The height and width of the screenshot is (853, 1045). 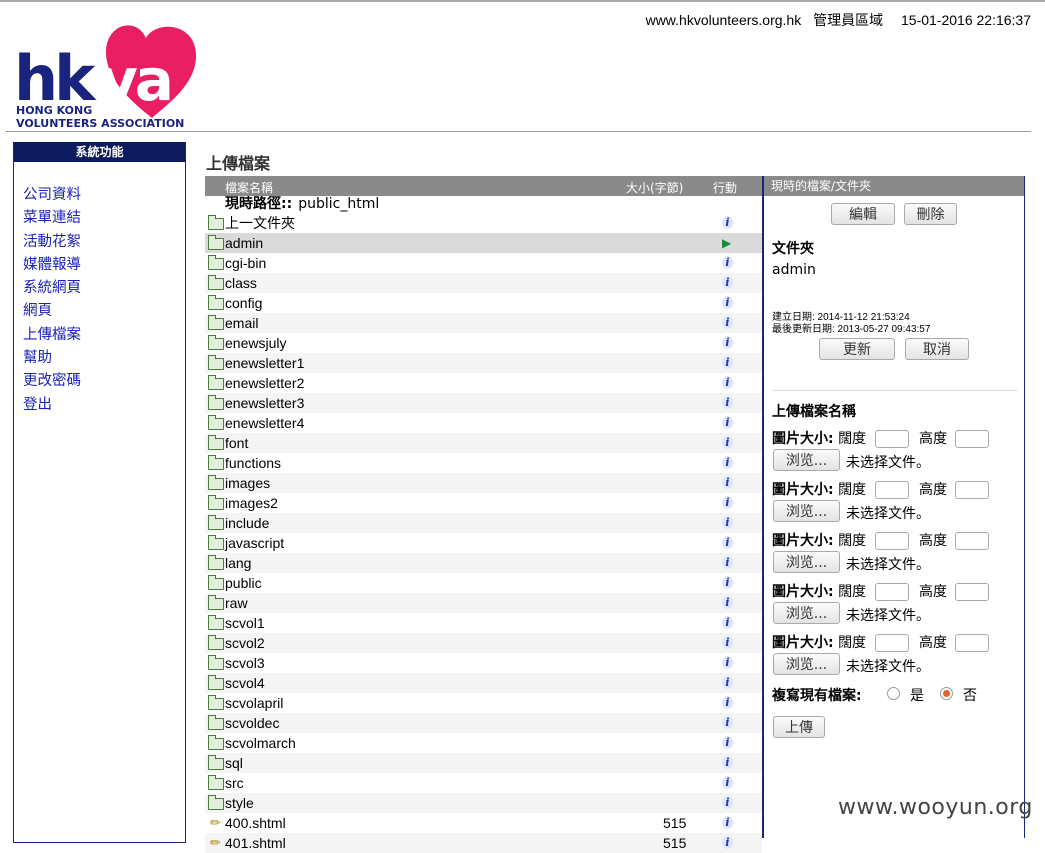 I want to click on item-name: enewsletter2, so click(x=264, y=383).